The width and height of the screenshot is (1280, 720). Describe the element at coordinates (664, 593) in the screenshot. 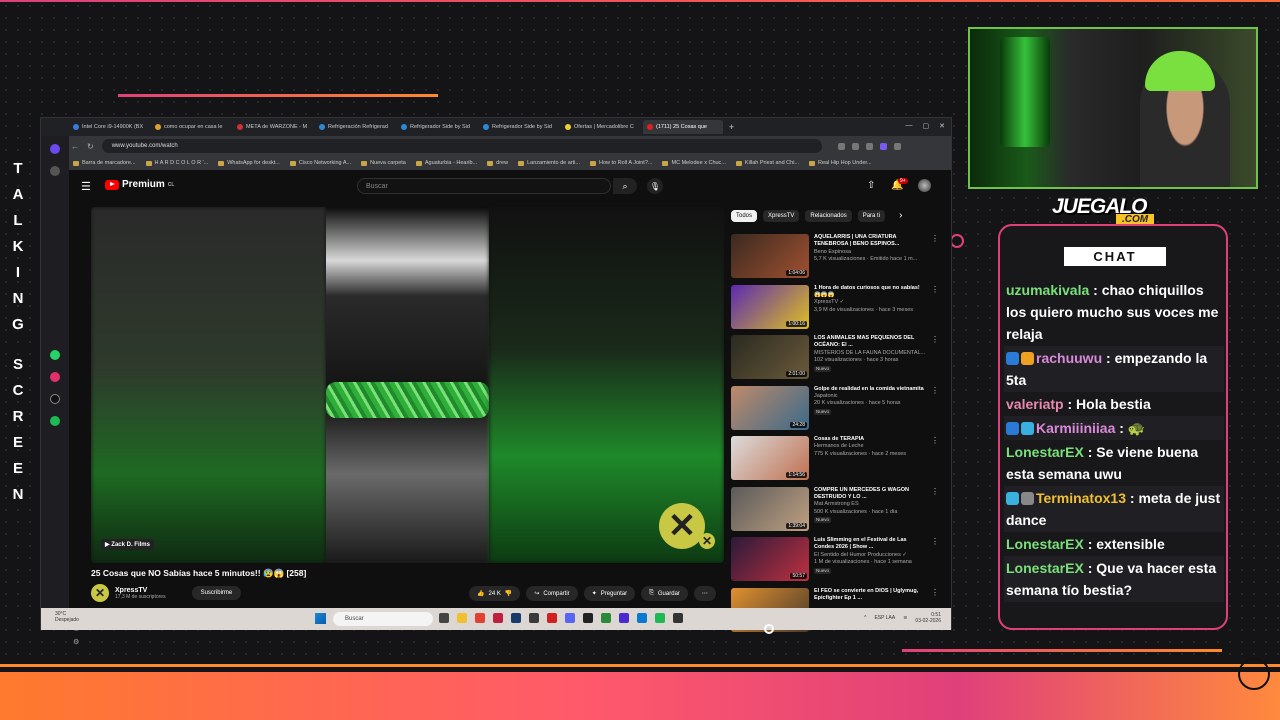

I see `save-button: ⎘ Guardar` at that location.